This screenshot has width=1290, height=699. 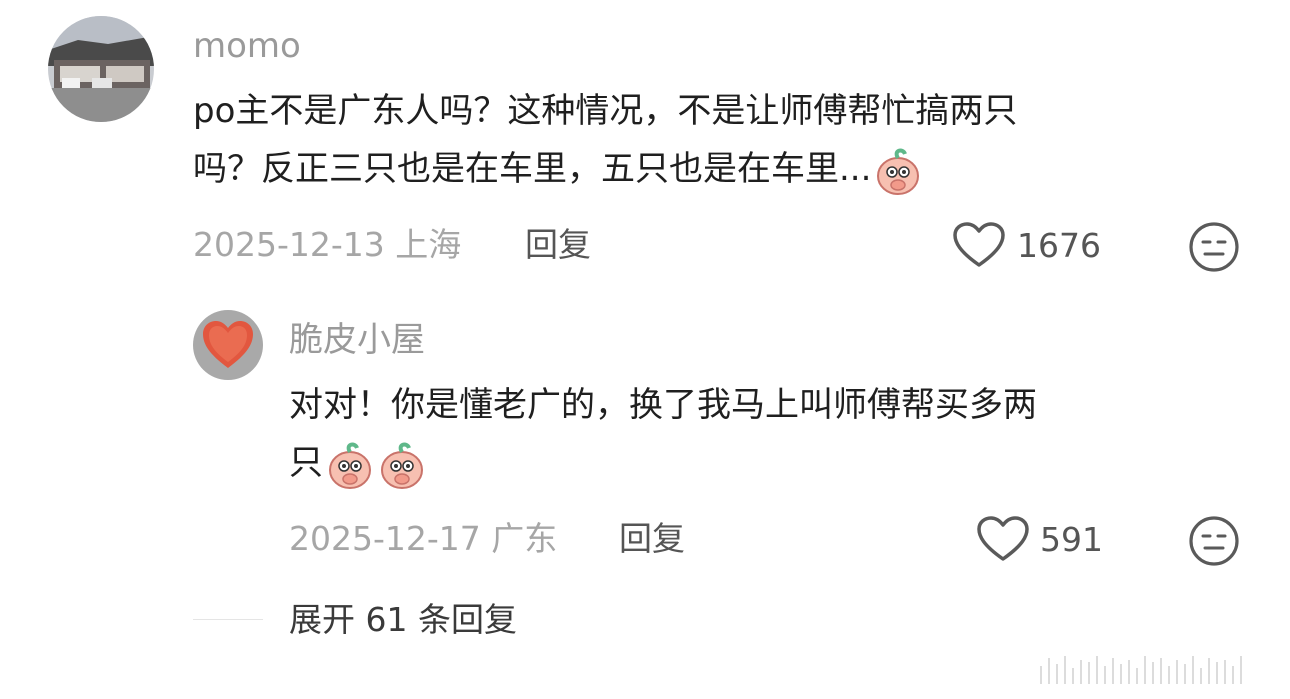 What do you see at coordinates (759, 463) in the screenshot?
I see `reply-text-line2-wrap: 只` at bounding box center [759, 463].